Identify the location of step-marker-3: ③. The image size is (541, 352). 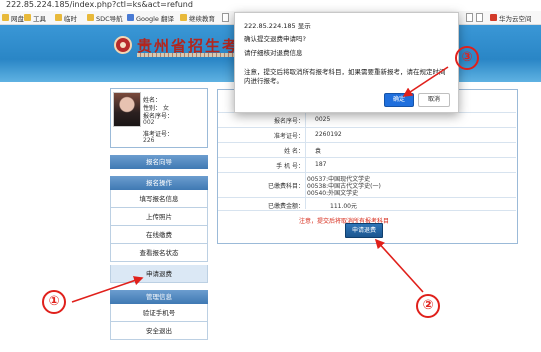
(467, 58).